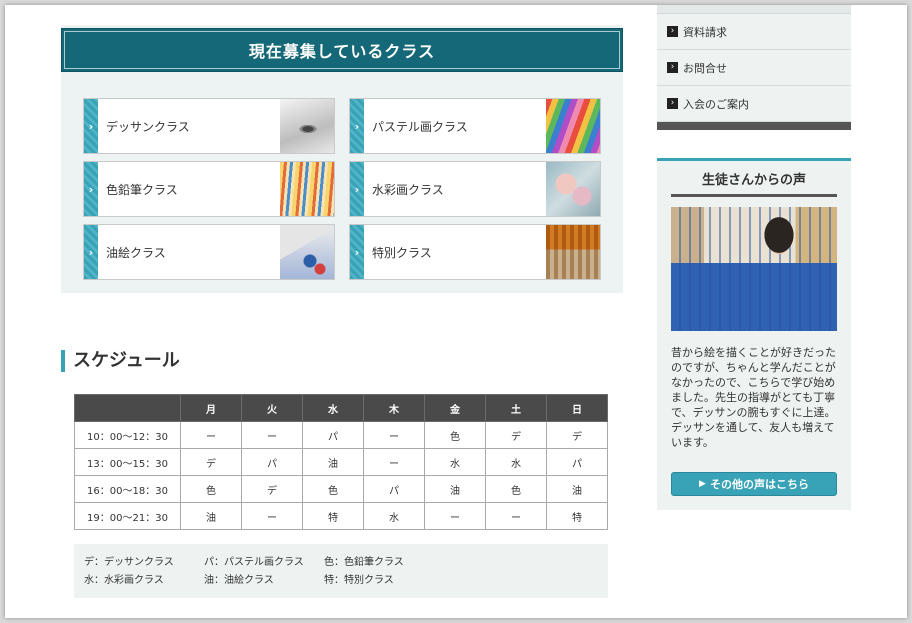  I want to click on class-card-label: 油絵クラス, so click(136, 252).